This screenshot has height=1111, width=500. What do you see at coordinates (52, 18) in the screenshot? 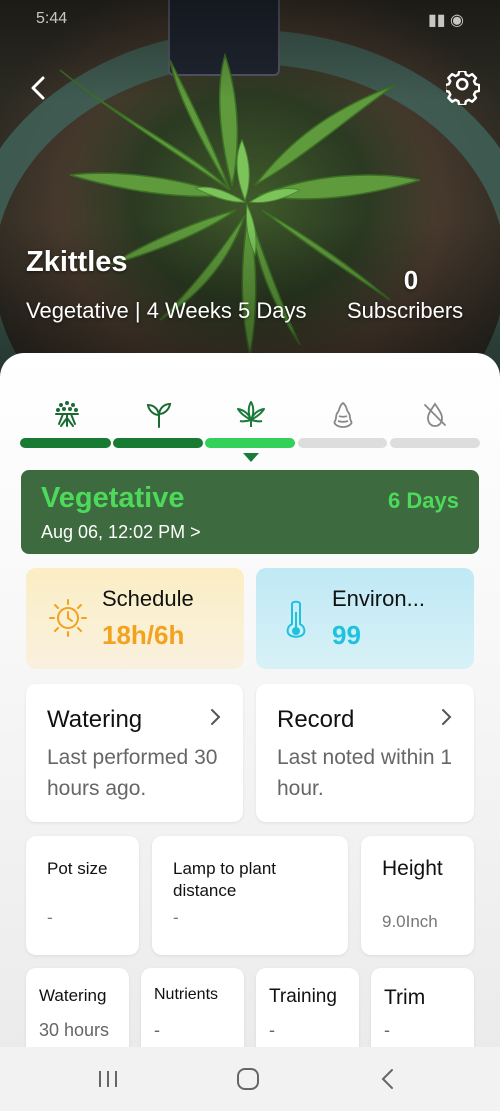
I see `status-time: 5:44` at bounding box center [52, 18].